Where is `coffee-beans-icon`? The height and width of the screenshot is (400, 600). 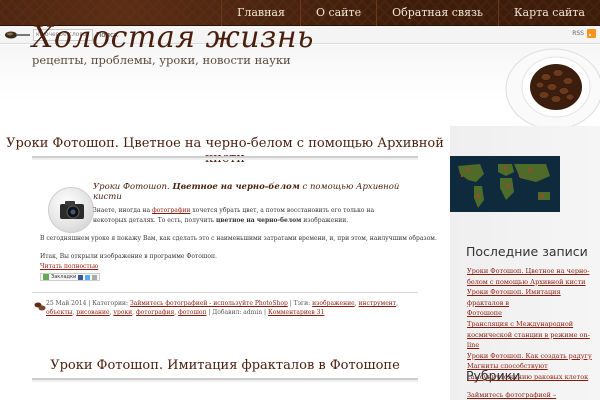 coffee-beans-icon is located at coordinates (40, 306).